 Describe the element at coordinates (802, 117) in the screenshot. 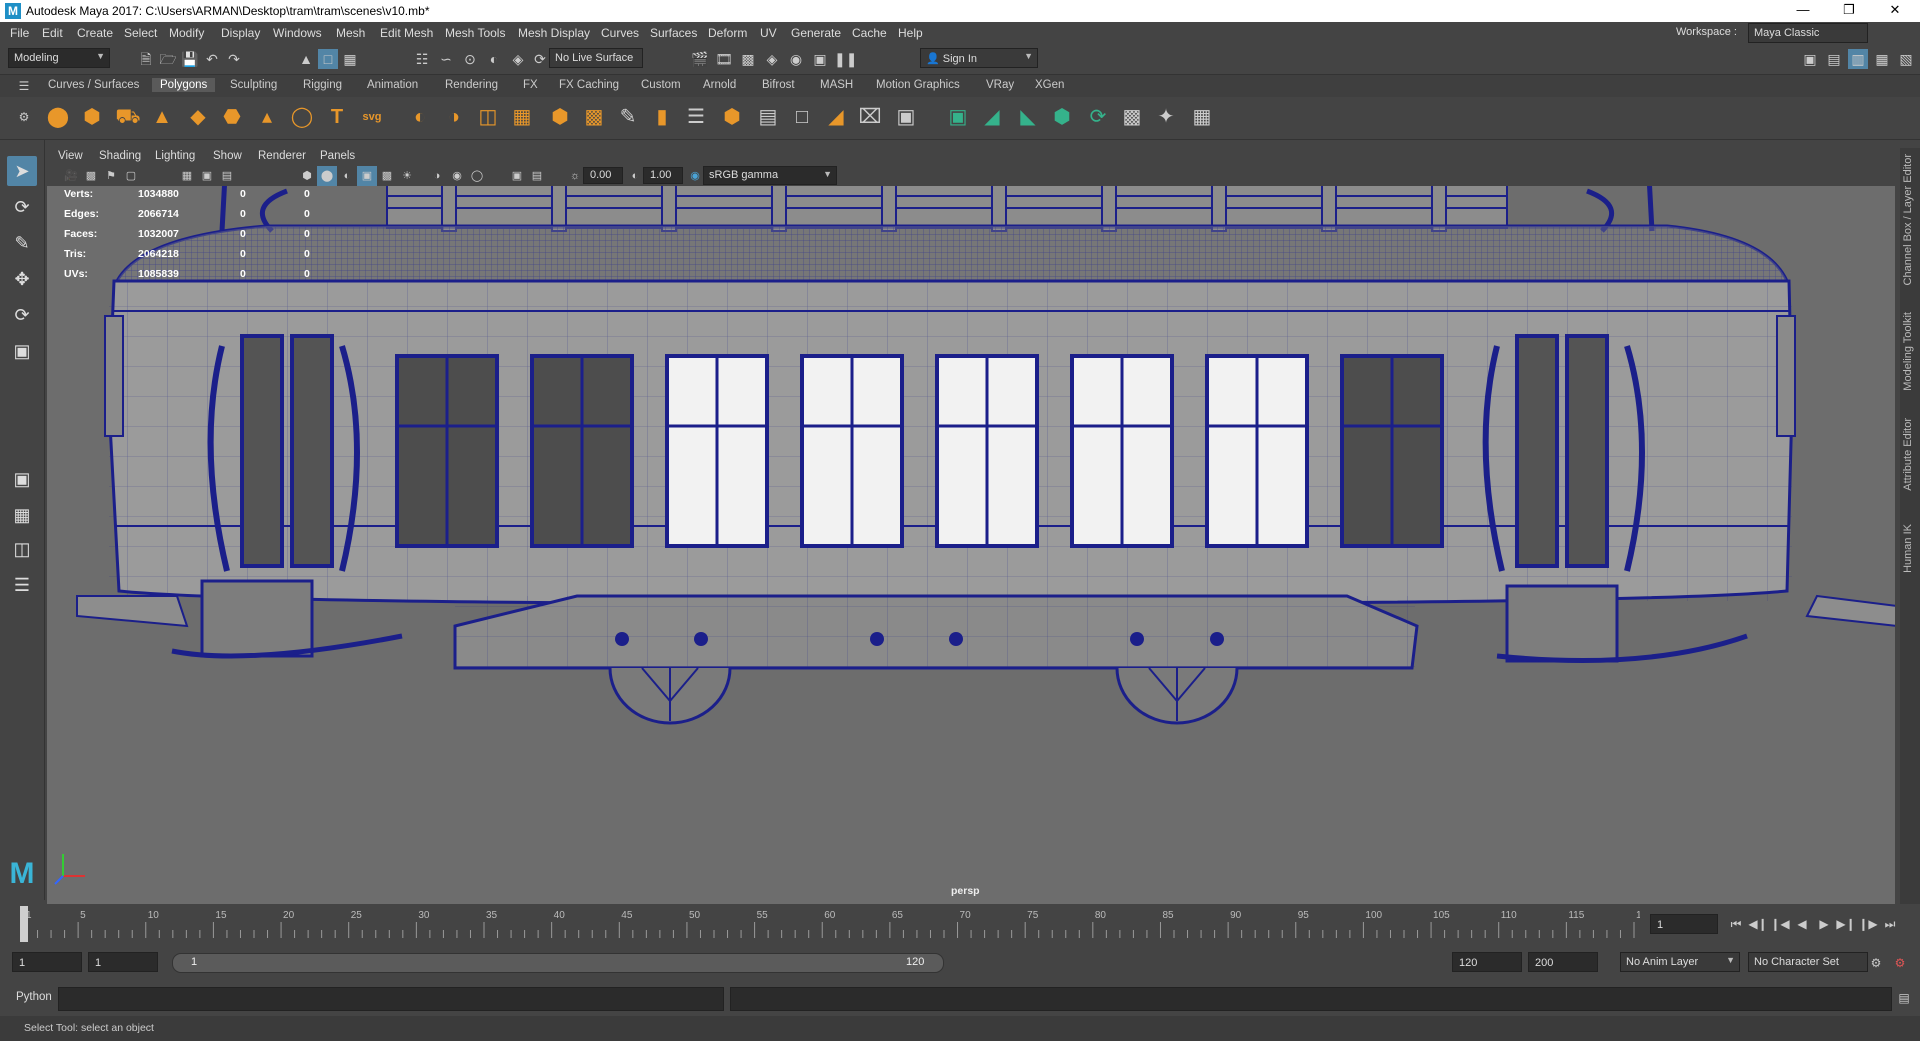

I see `target-weld-icon: □` at that location.